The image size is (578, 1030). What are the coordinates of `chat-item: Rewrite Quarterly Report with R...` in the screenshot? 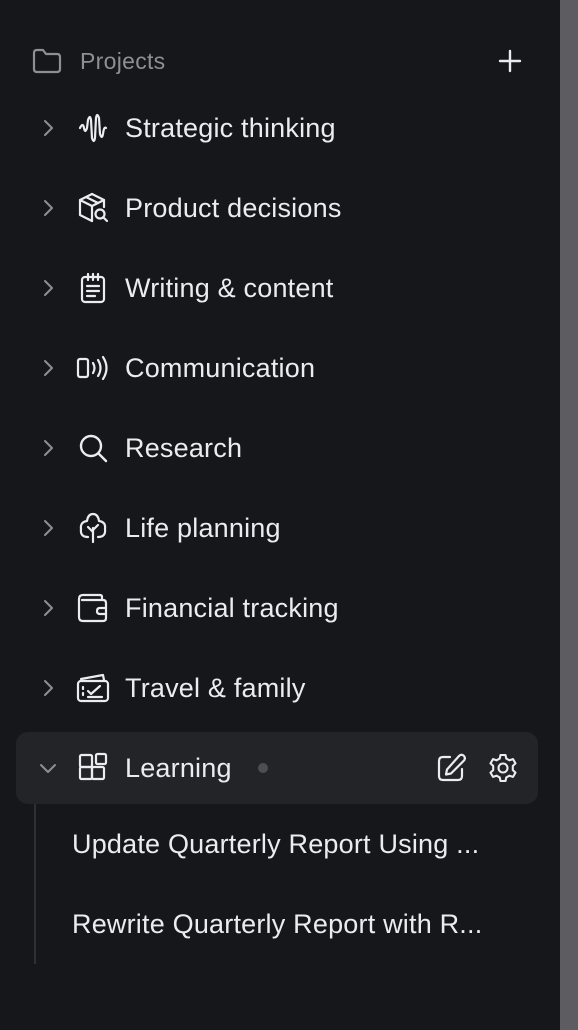 It's located at (292, 924).